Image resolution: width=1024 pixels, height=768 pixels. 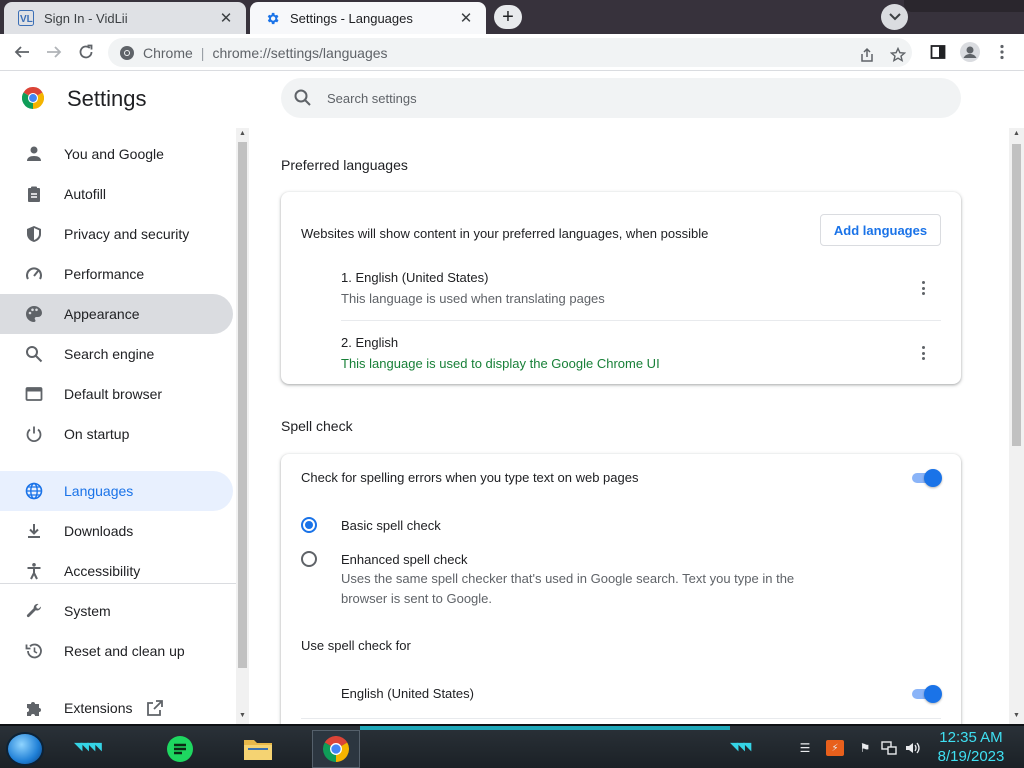 What do you see at coordinates (309, 525) in the screenshot?
I see `basic-spell-check-radio` at bounding box center [309, 525].